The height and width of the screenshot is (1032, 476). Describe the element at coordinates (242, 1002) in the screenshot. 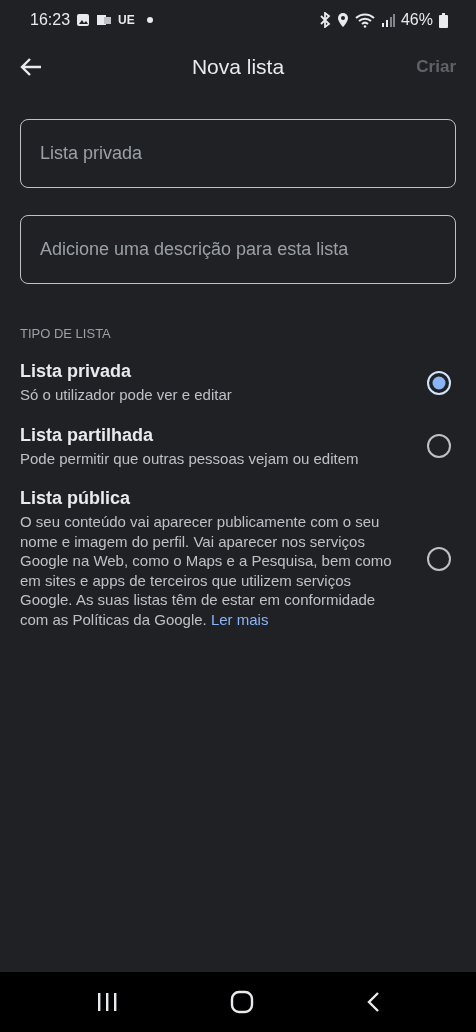

I see `home-button` at that location.